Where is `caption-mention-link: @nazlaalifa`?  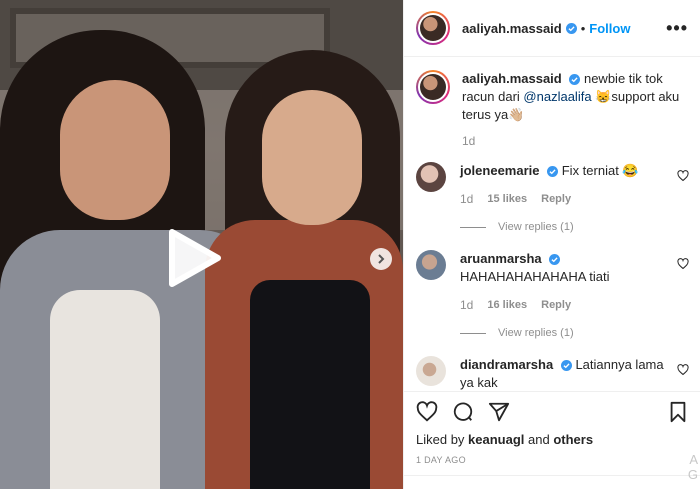 caption-mention-link: @nazlaalifa is located at coordinates (557, 96).